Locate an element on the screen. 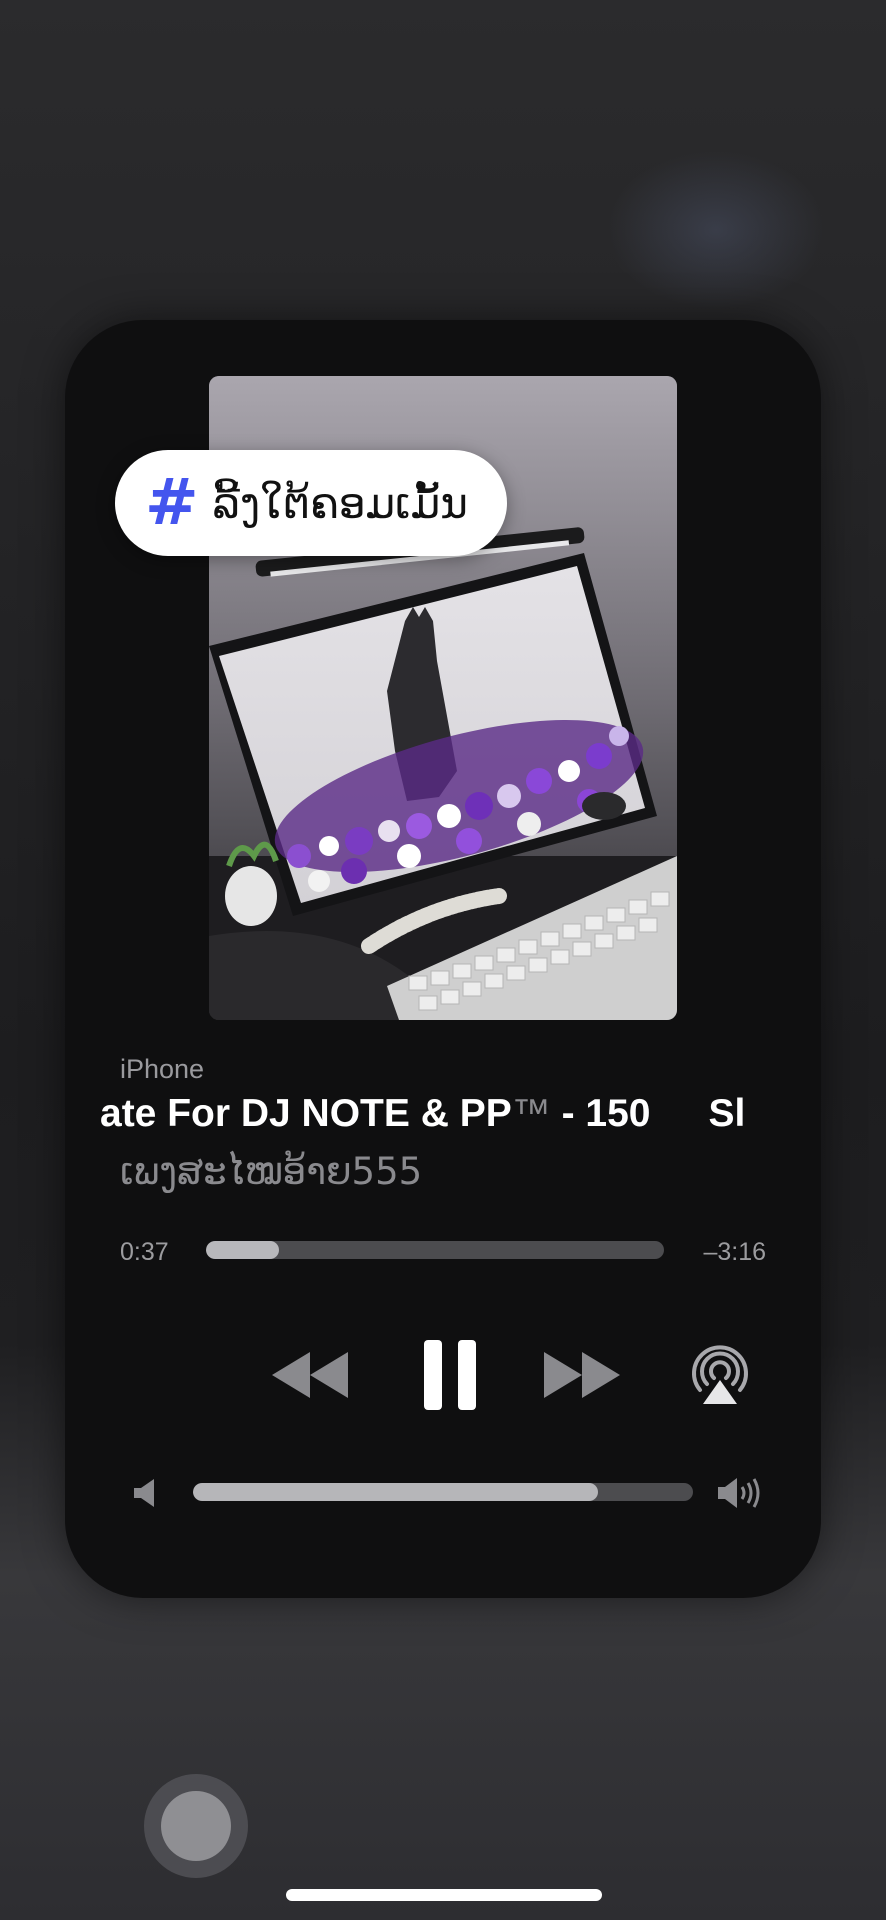  airplay-icon is located at coordinates (720, 1374).